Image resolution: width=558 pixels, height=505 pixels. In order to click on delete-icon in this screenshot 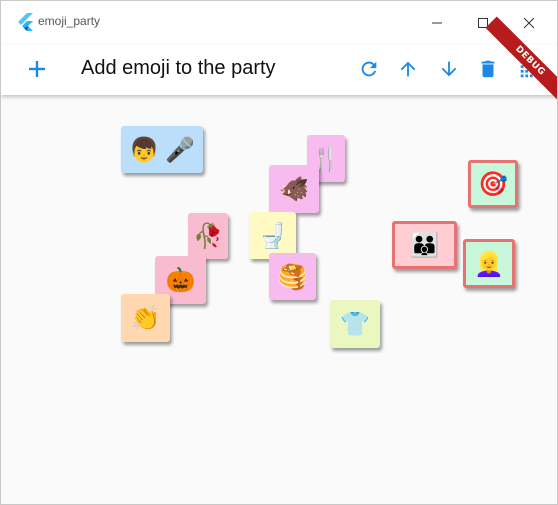, I will do `click(488, 69)`.